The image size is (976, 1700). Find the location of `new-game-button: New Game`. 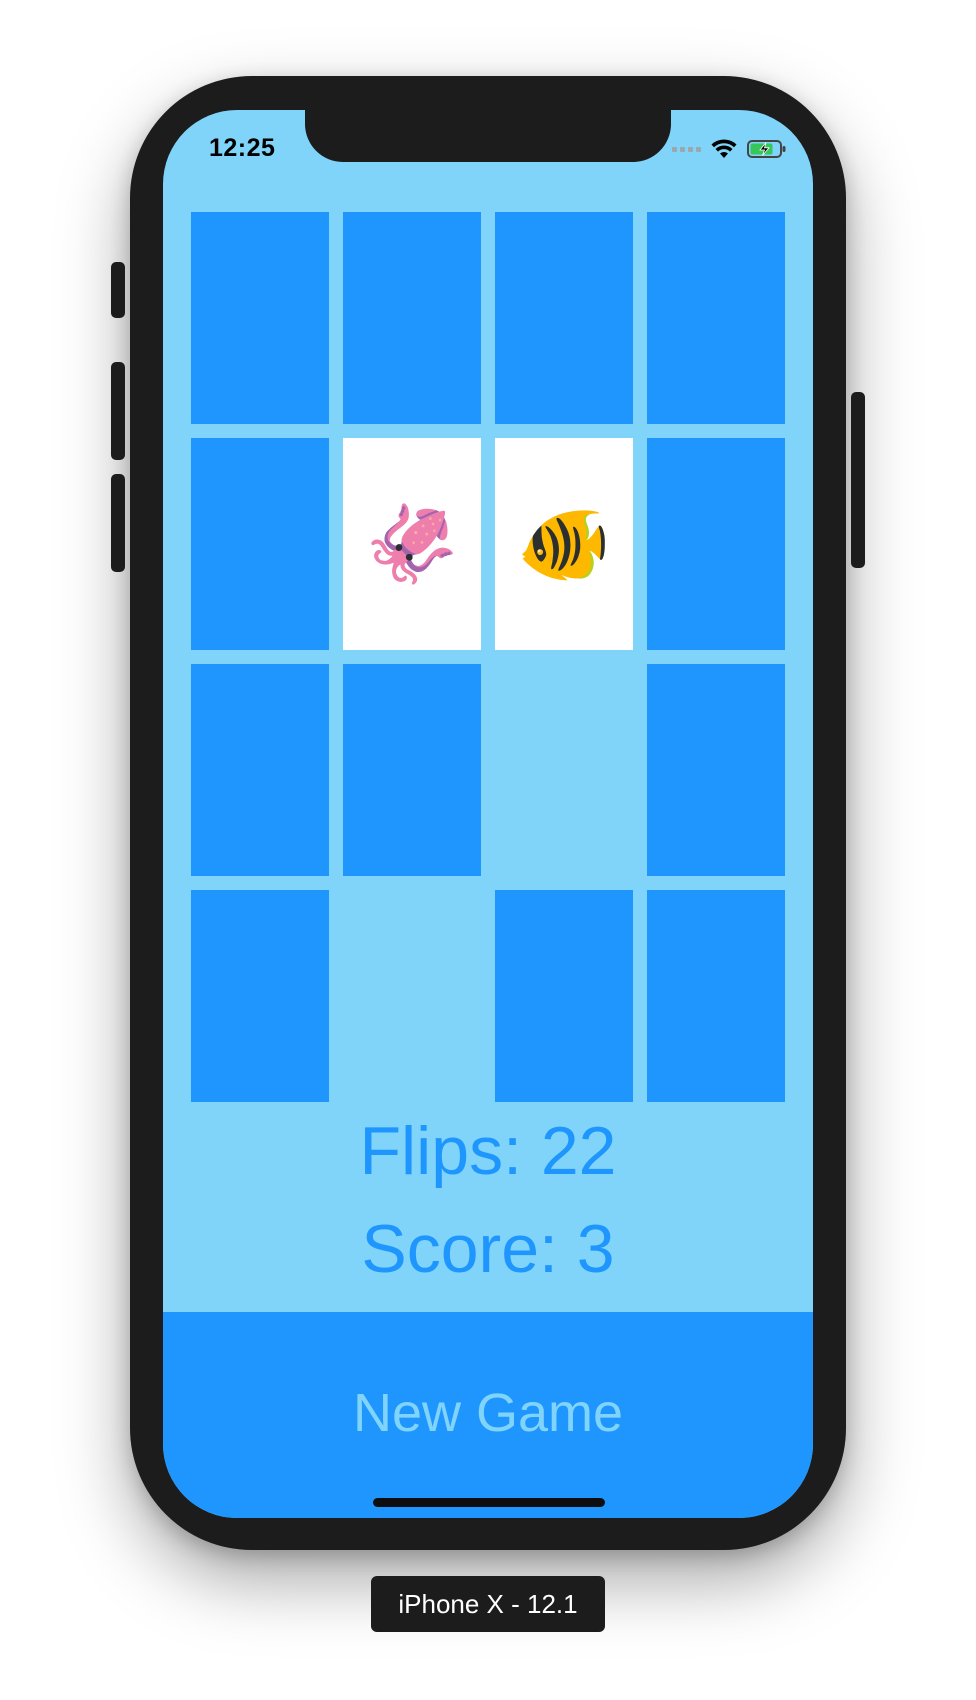

new-game-button: New Game is located at coordinates (488, 1415).